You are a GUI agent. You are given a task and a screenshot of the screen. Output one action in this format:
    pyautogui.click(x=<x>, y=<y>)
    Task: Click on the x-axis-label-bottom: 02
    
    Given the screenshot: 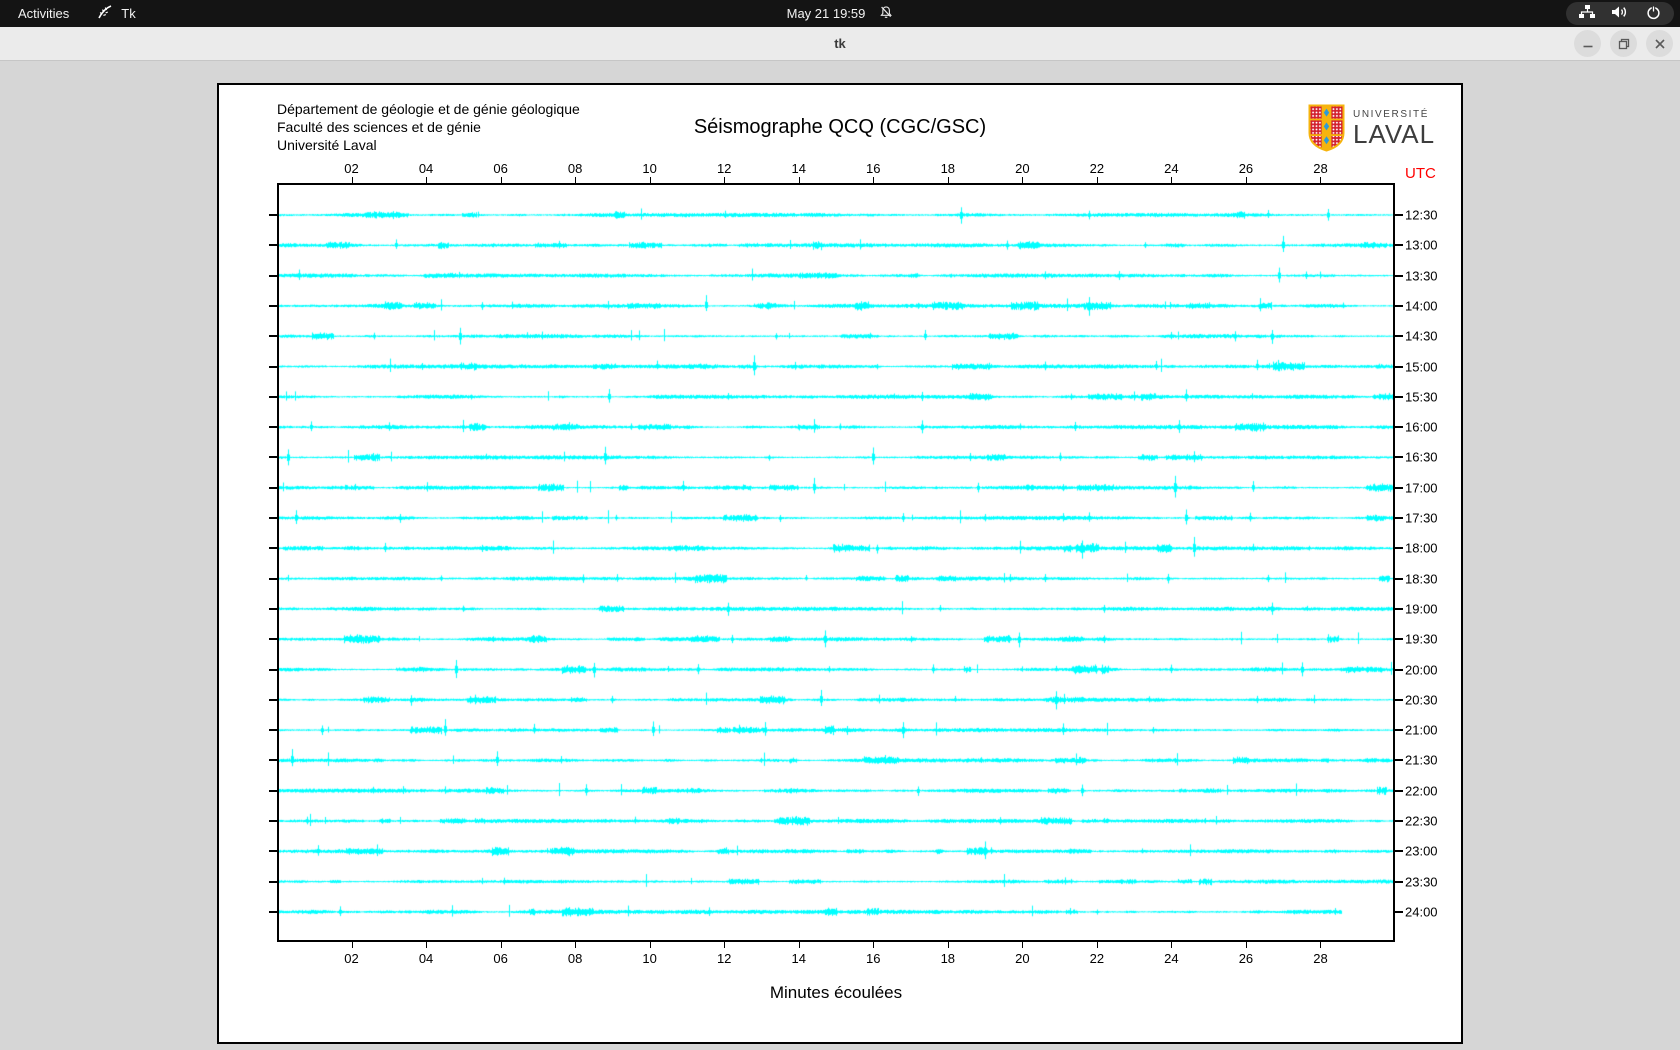 What is the action you would take?
    pyautogui.click(x=351, y=958)
    